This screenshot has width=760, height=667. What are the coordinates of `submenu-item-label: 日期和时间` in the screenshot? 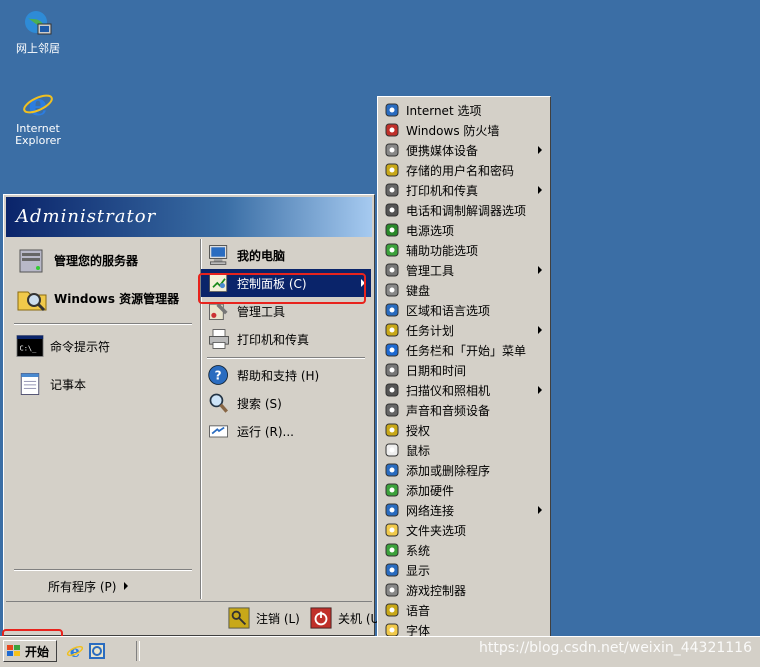 It's located at (436, 370).